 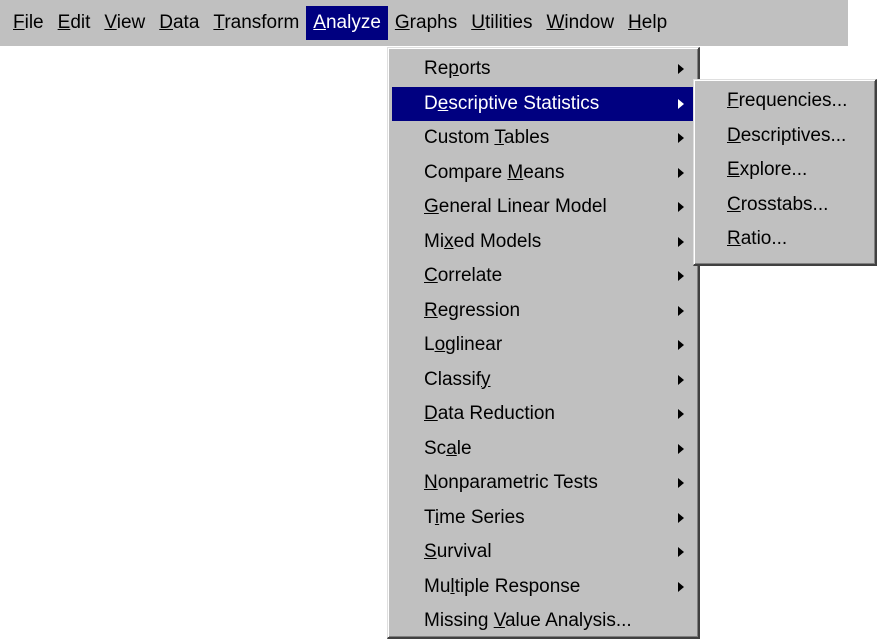 What do you see at coordinates (457, 379) in the screenshot?
I see `analyze-item-label: Classify` at bounding box center [457, 379].